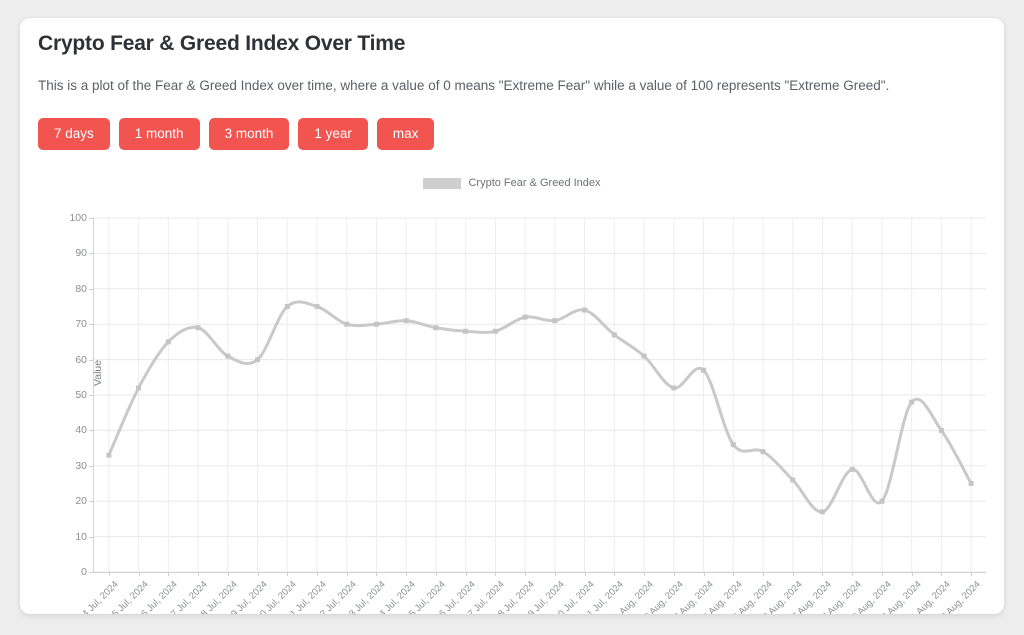 The image size is (1024, 635). I want to click on y-axis-tick-label: 100, so click(78, 218).